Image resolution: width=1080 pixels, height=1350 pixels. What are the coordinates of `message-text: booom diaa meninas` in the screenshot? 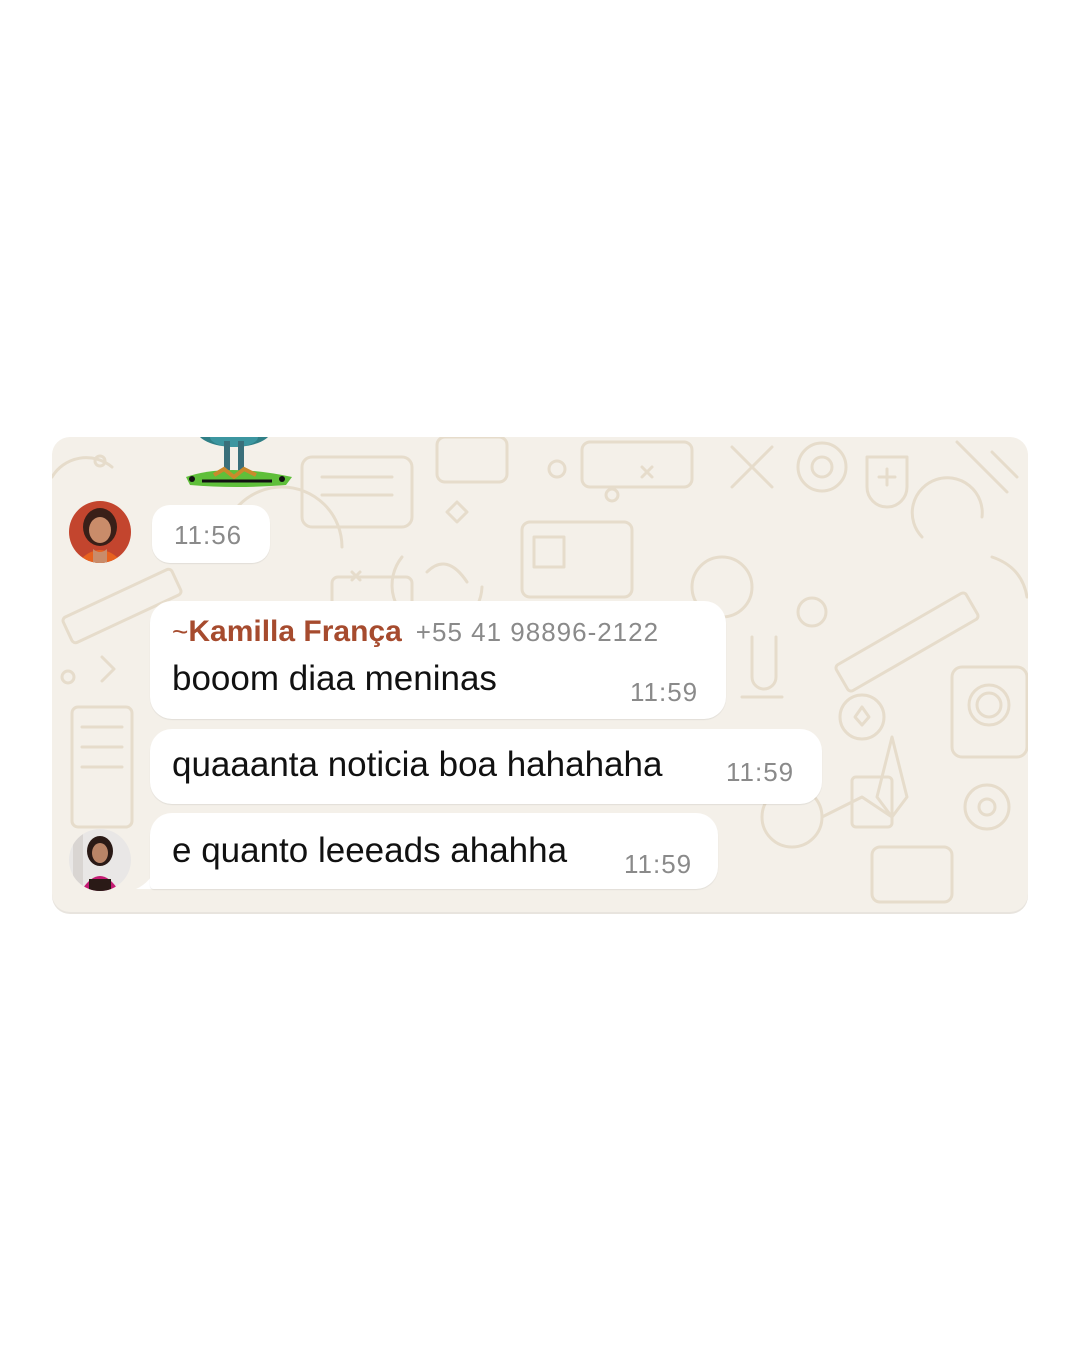 It's located at (334, 678).